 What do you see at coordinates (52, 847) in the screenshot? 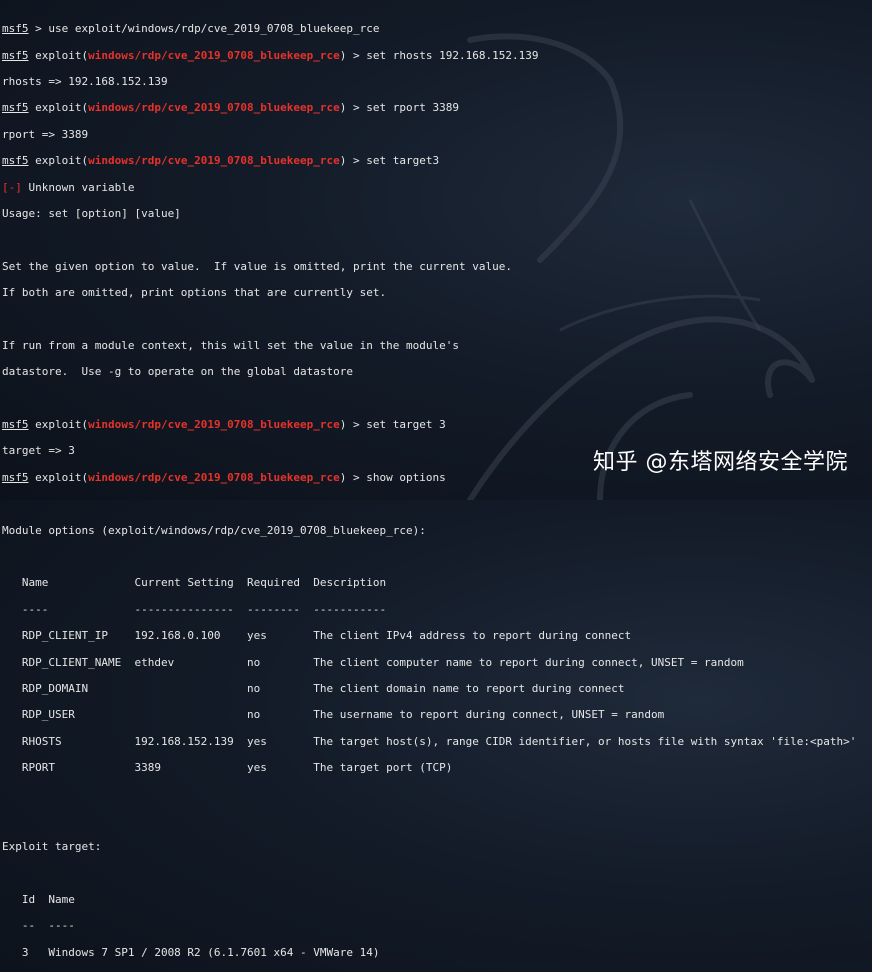
I see `exploit-target-heading: Exploit target:` at bounding box center [52, 847].